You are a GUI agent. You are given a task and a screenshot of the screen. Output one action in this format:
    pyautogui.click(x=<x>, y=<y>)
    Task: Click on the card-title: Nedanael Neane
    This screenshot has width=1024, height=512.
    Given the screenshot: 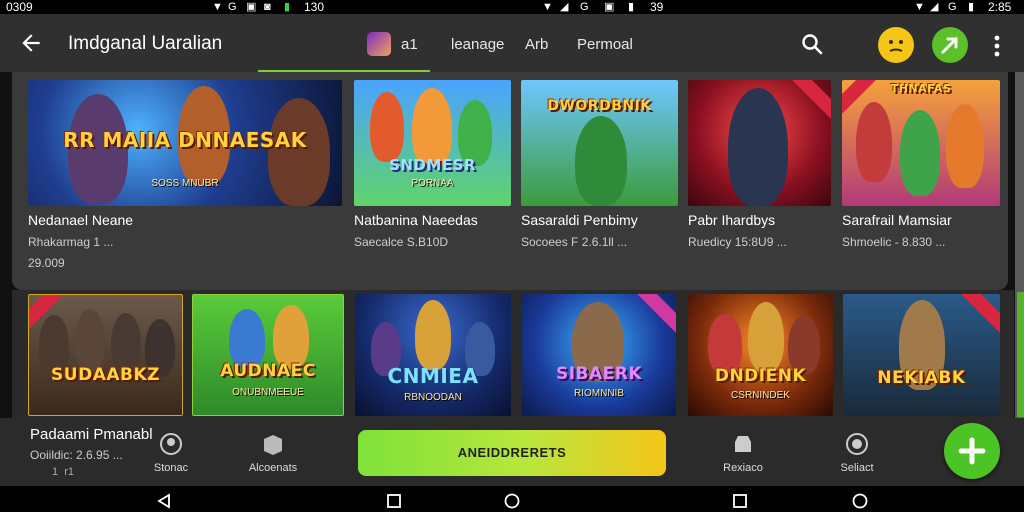 What is the action you would take?
    pyautogui.click(x=81, y=220)
    